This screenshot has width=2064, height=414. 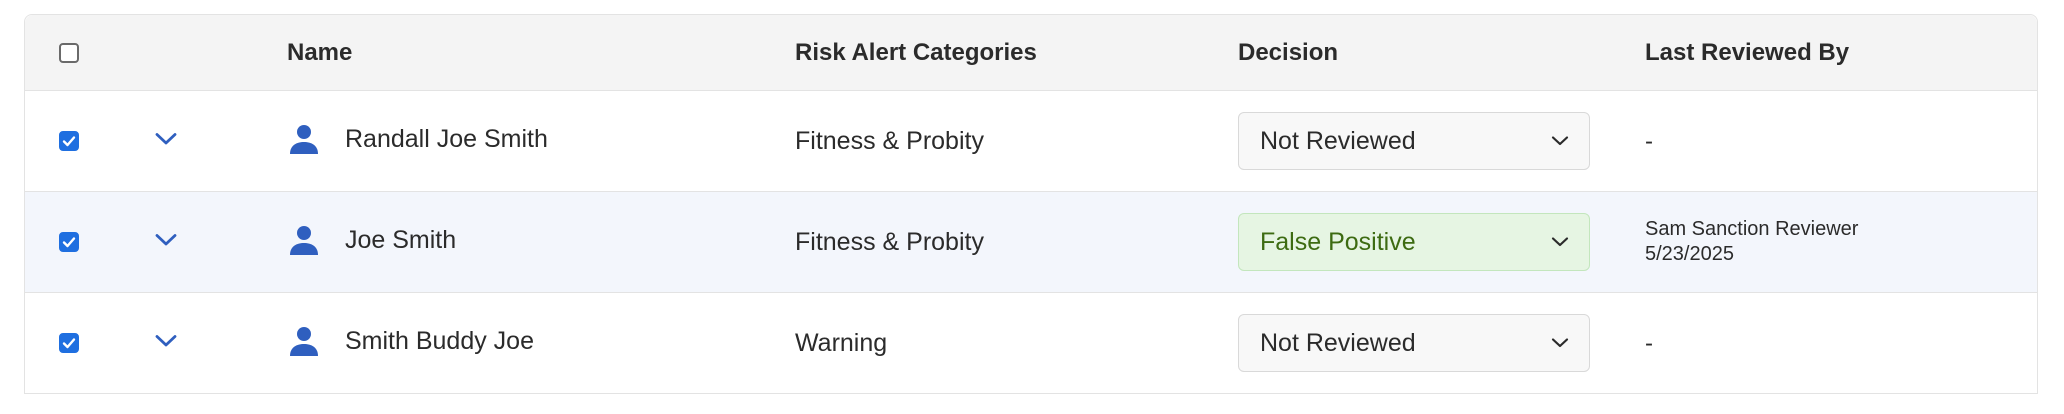 I want to click on column-header-name: Name, so click(x=319, y=52).